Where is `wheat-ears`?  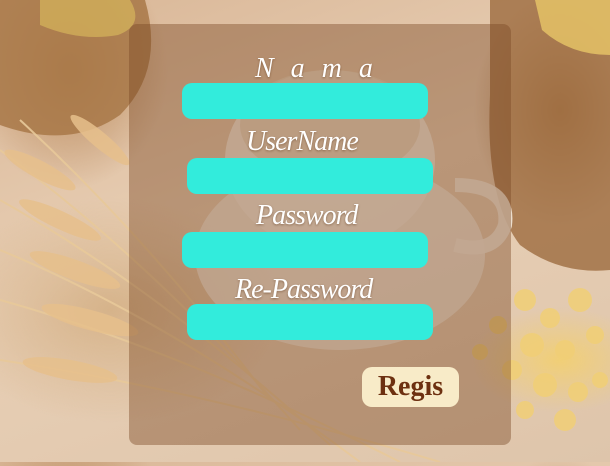
wheat-ears is located at coordinates (71, 248).